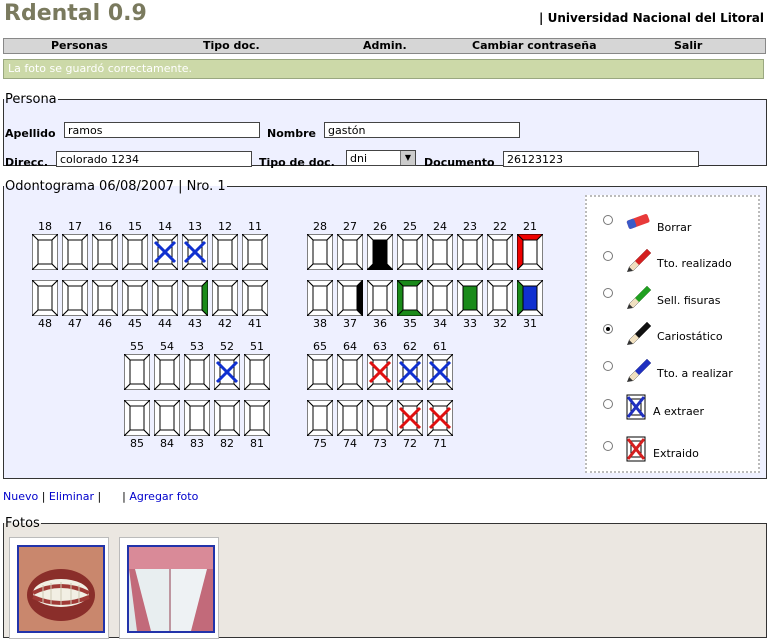  I want to click on documento-label: Documento, so click(459, 162).